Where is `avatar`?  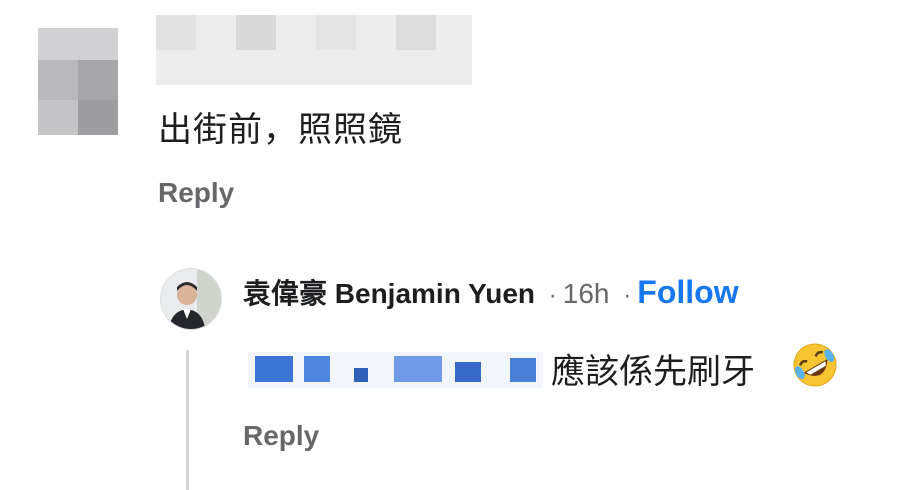
avatar is located at coordinates (191, 299).